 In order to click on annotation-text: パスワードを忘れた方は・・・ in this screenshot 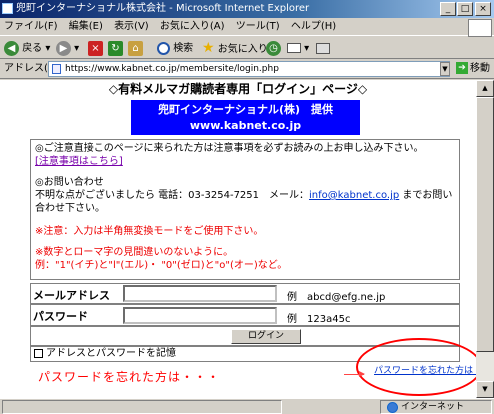, I will do `click(129, 377)`.